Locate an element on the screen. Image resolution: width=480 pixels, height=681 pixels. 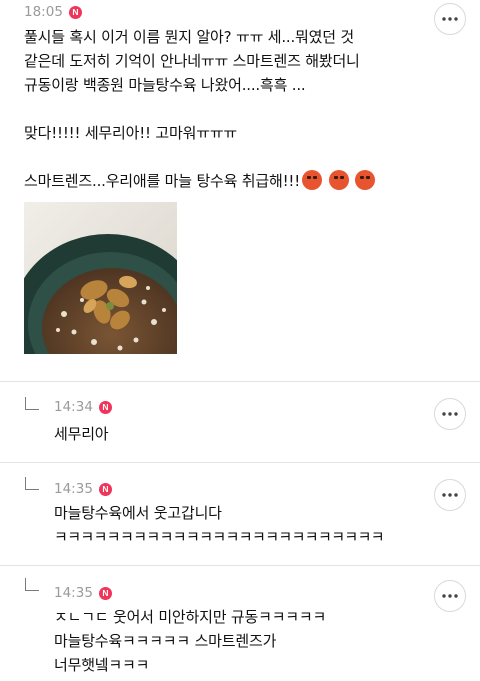
reply-line: 너무햇넼ㅋㅋㅋ is located at coordinates (102, 665).